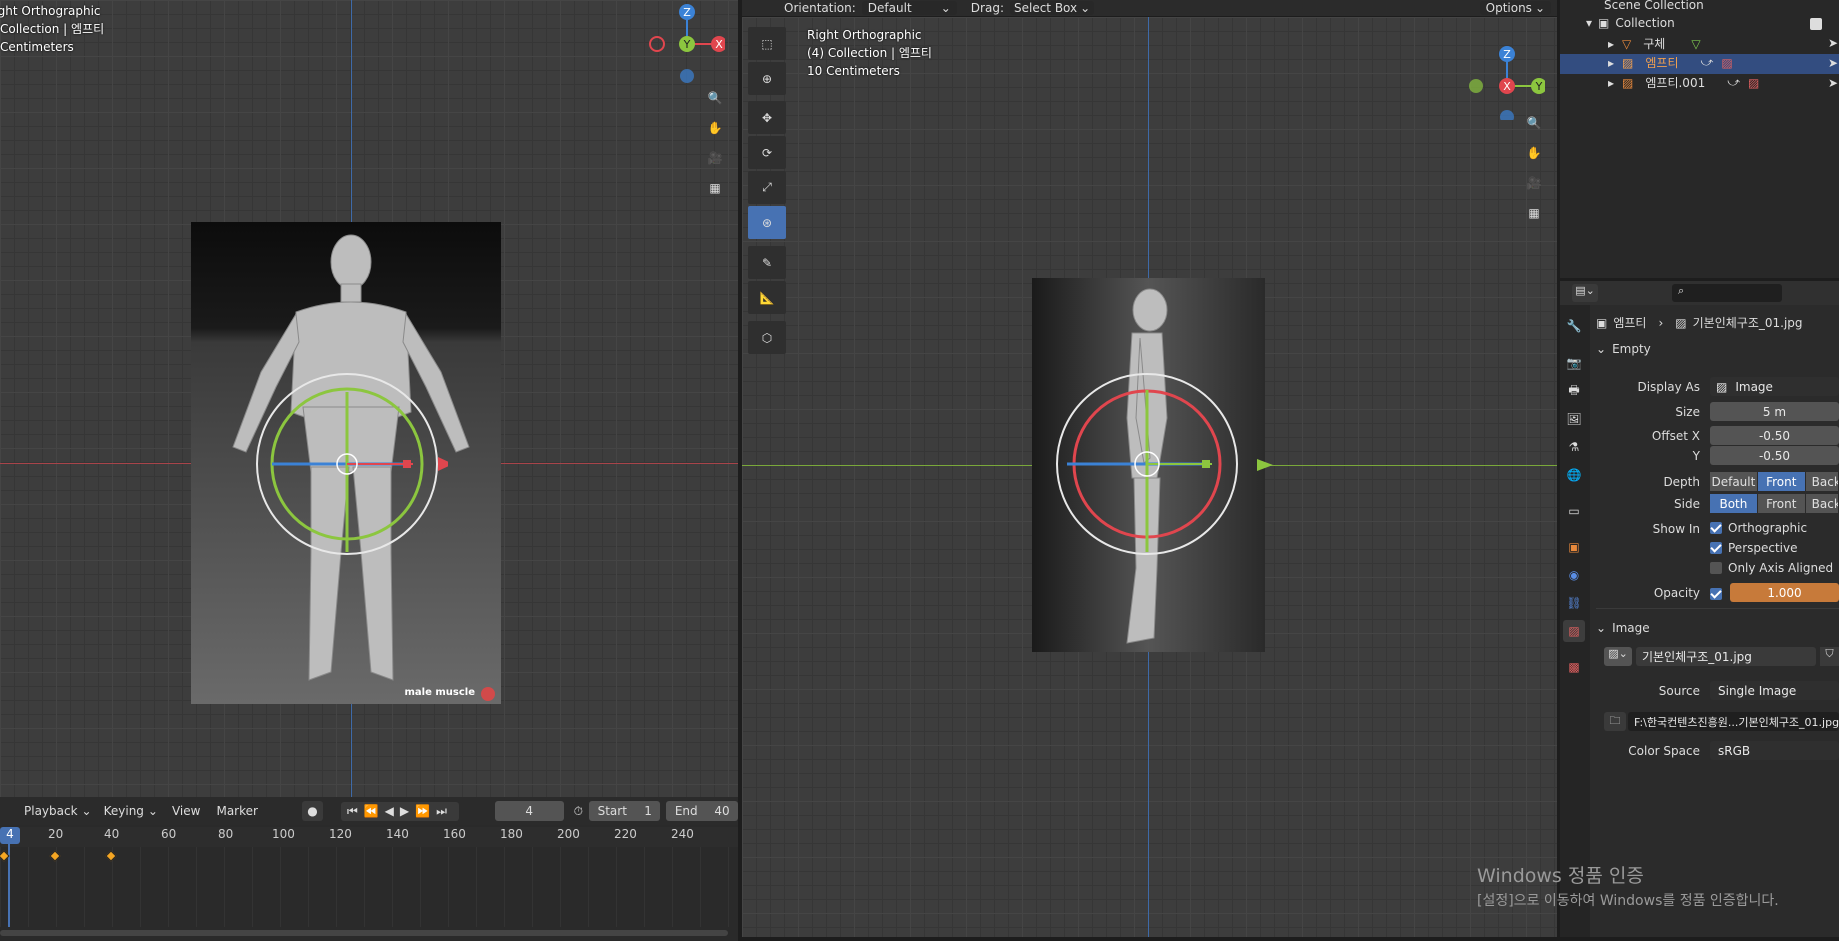  Describe the element at coordinates (399, 811) in the screenshot. I see `playback-controls: ⏮⏪◀▶⏩⏭` at that location.